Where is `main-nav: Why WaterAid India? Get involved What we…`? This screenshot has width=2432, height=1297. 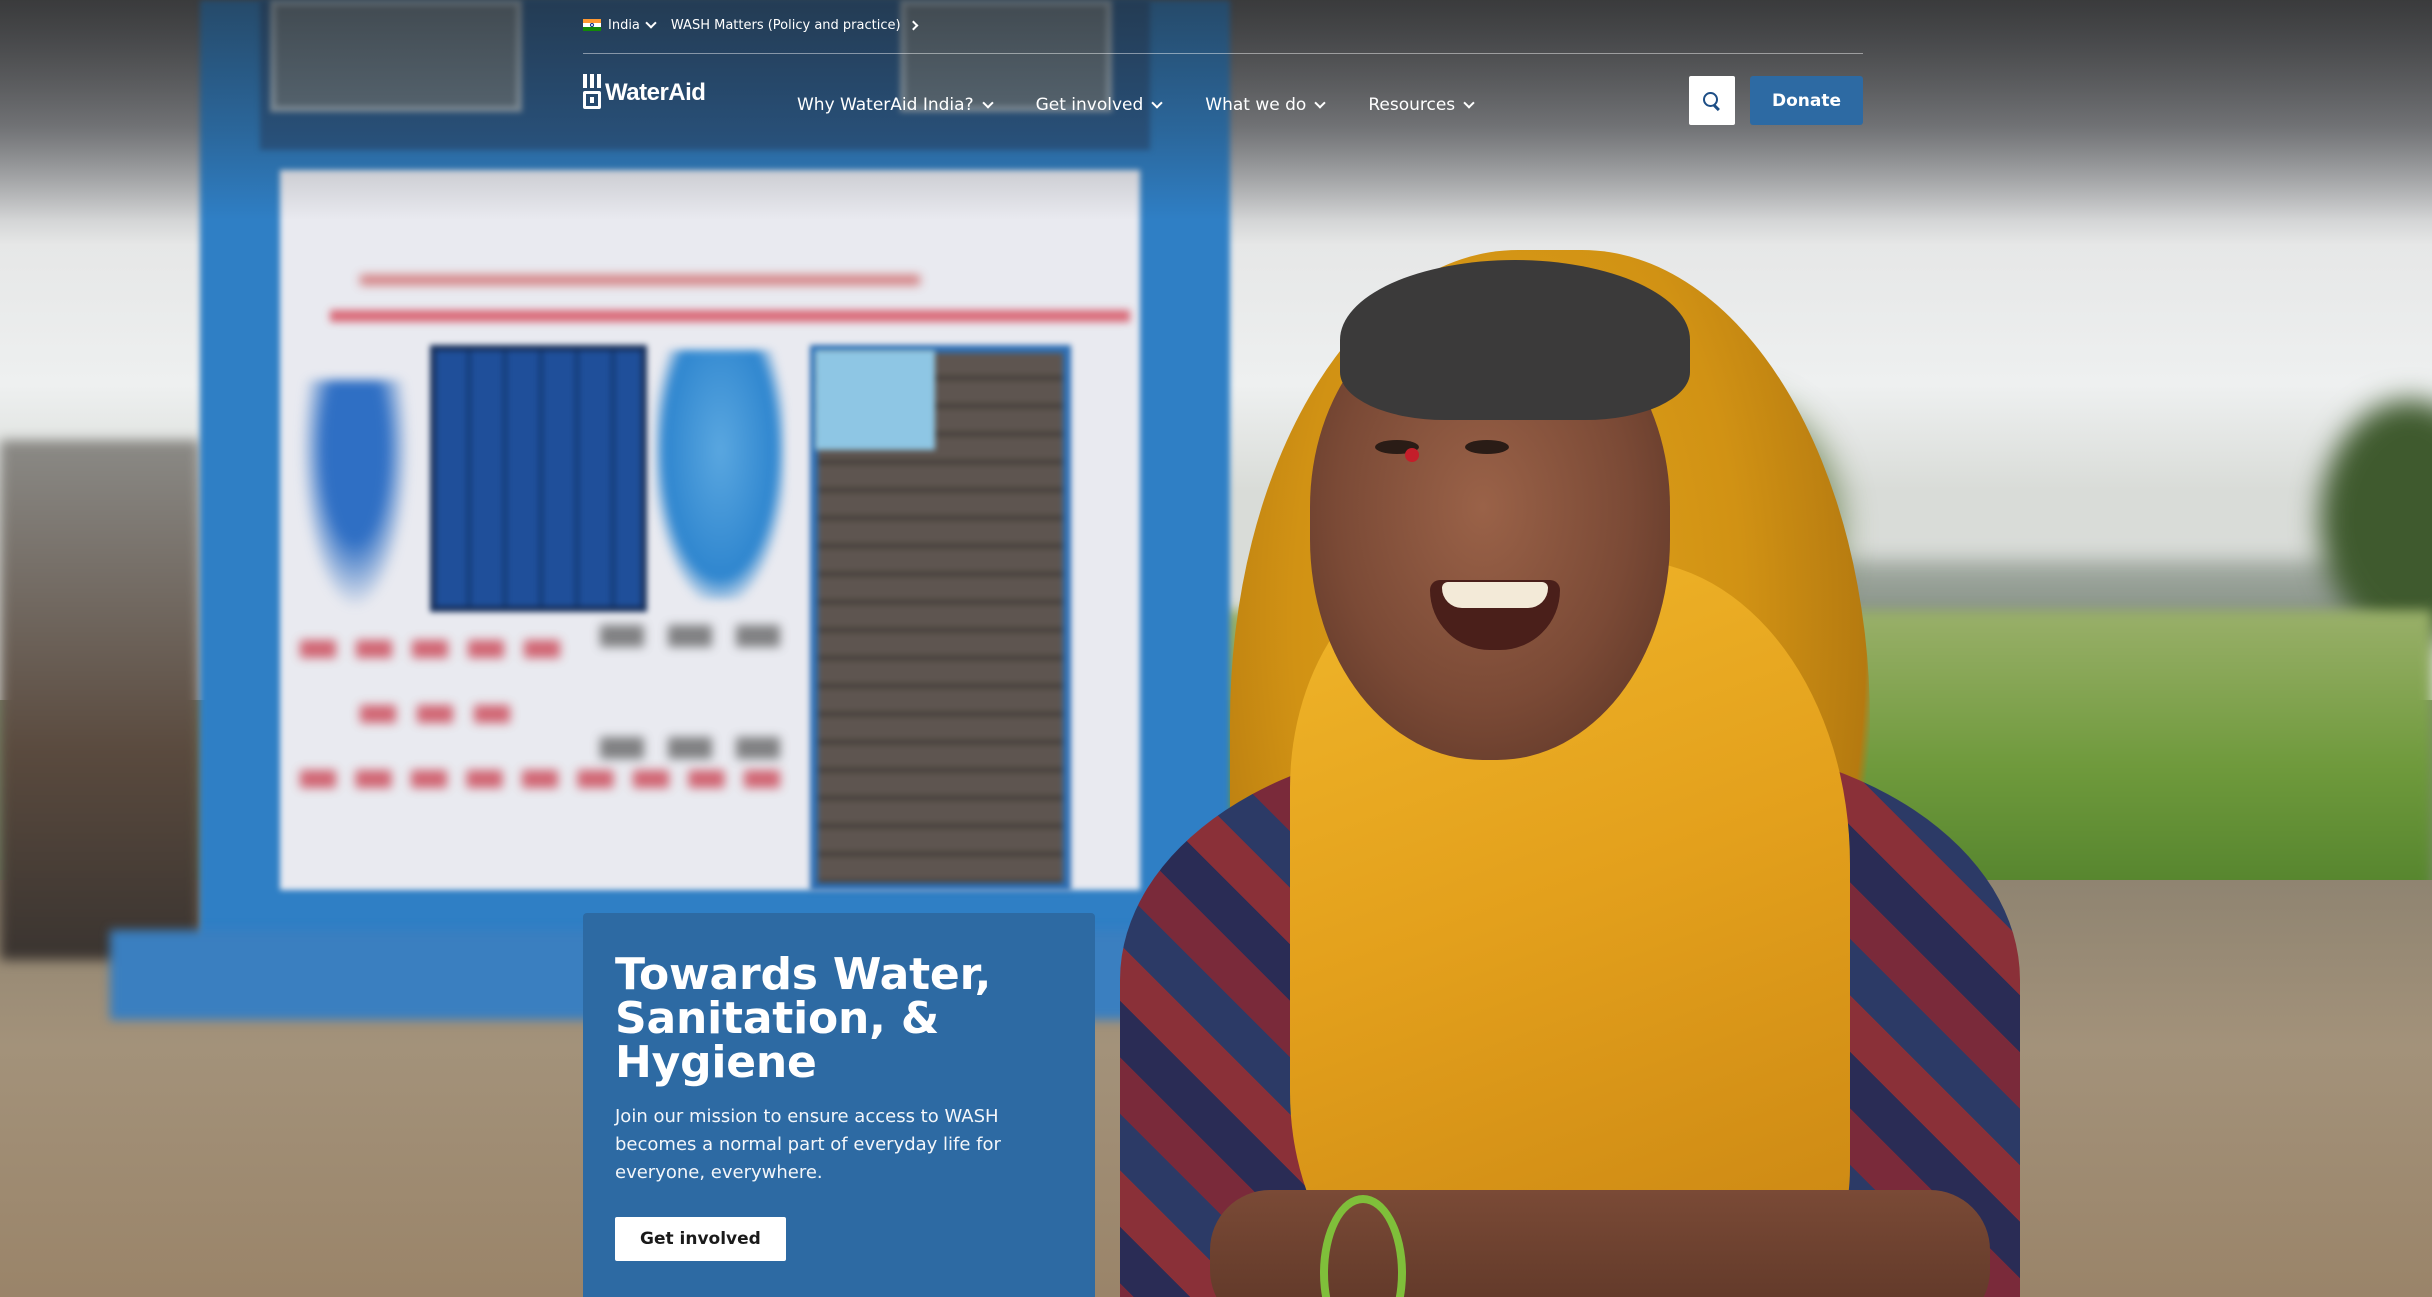 main-nav: Why WaterAid India? Get involved What we… is located at coordinates (1157, 105).